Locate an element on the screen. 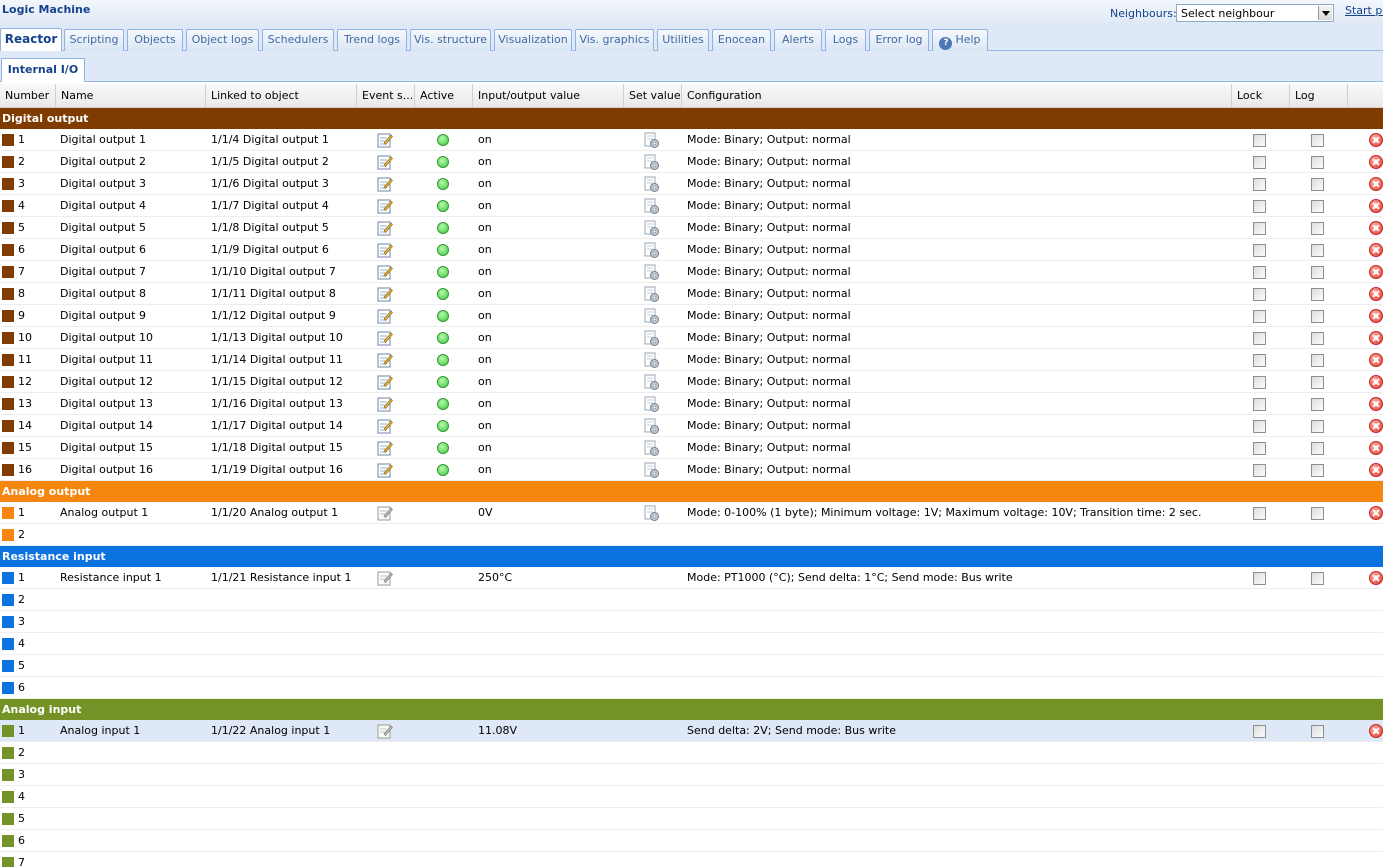 The width and height of the screenshot is (1383, 867). tab-error-log: Error log is located at coordinates (899, 40).